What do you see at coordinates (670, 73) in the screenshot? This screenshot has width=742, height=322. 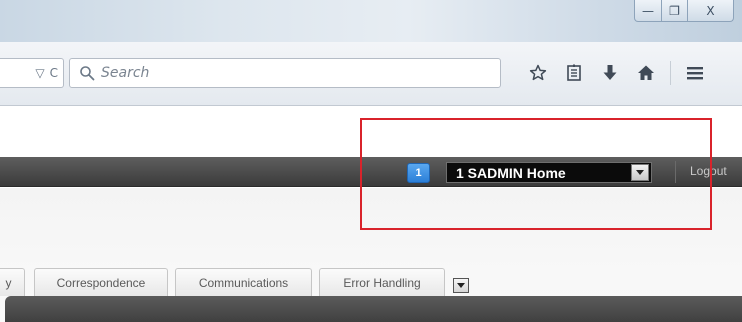 I see `toolbar-separator` at bounding box center [670, 73].